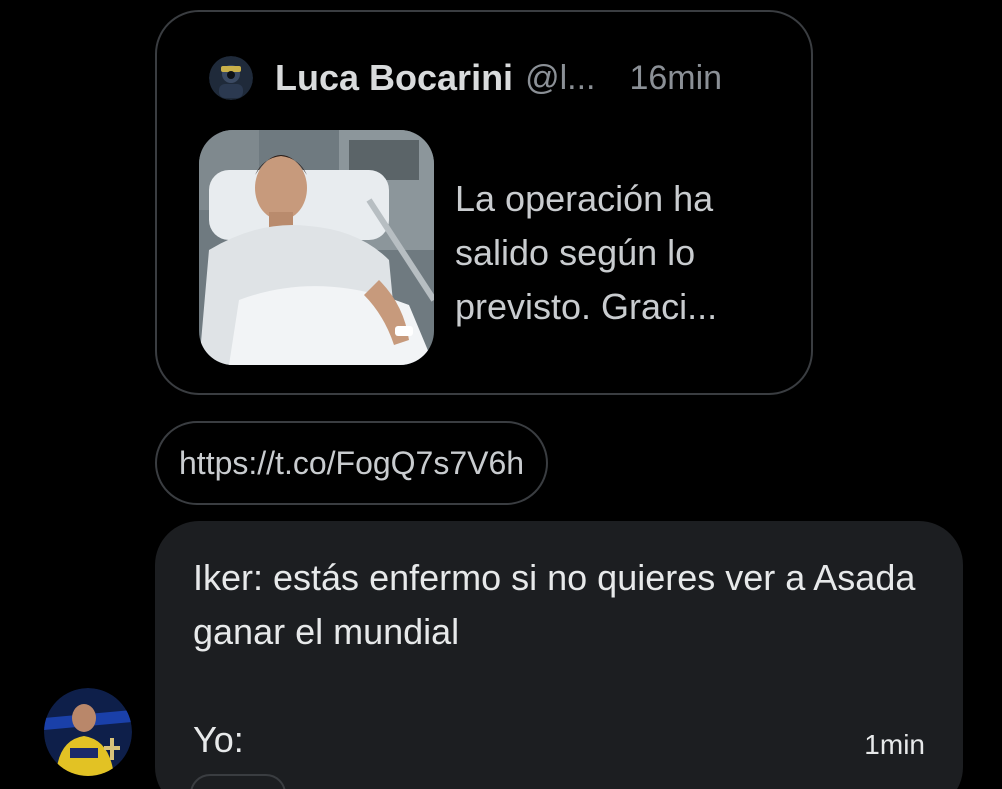 The image size is (1002, 789). I want to click on quoted-tweet-header: Luca Bocarini @l... 16min, so click(465, 78).